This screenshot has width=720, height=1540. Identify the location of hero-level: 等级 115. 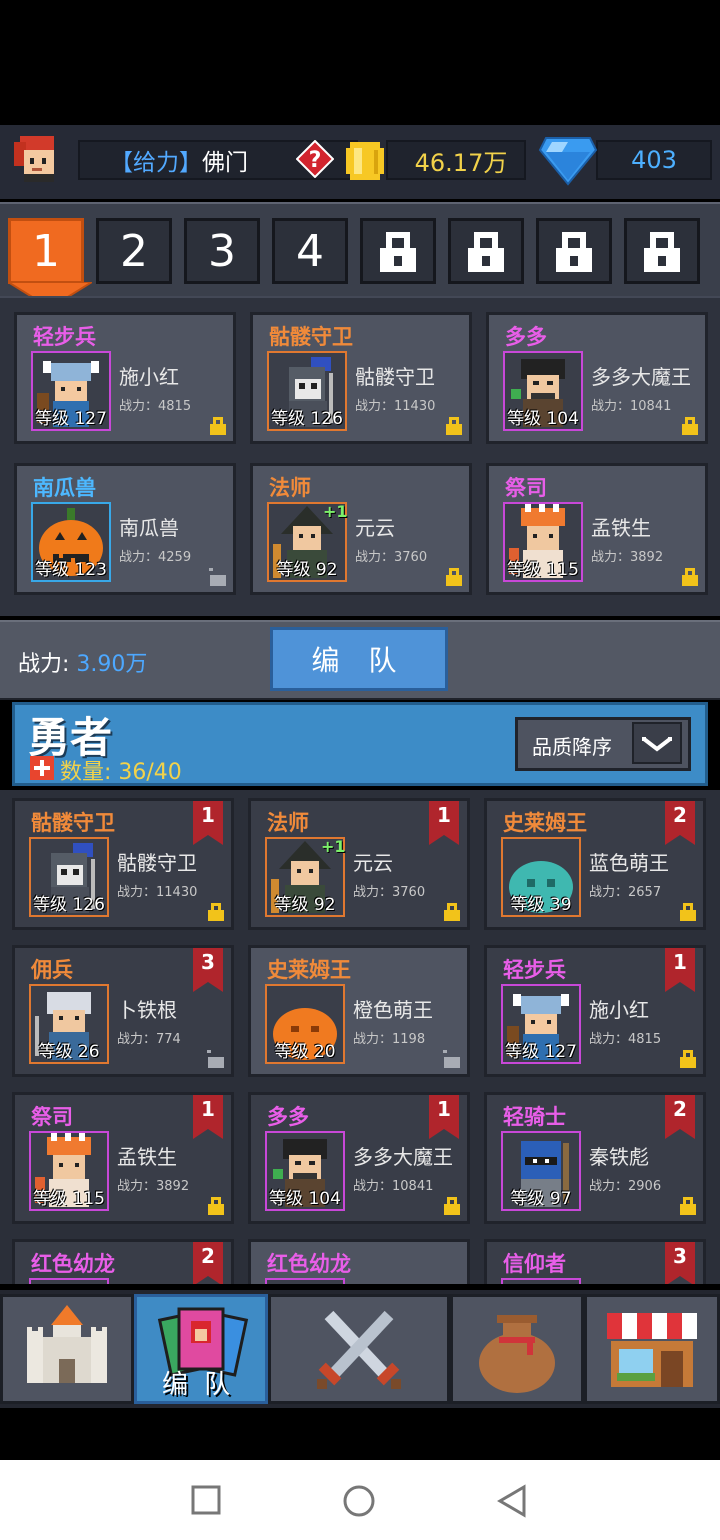
(69, 1199).